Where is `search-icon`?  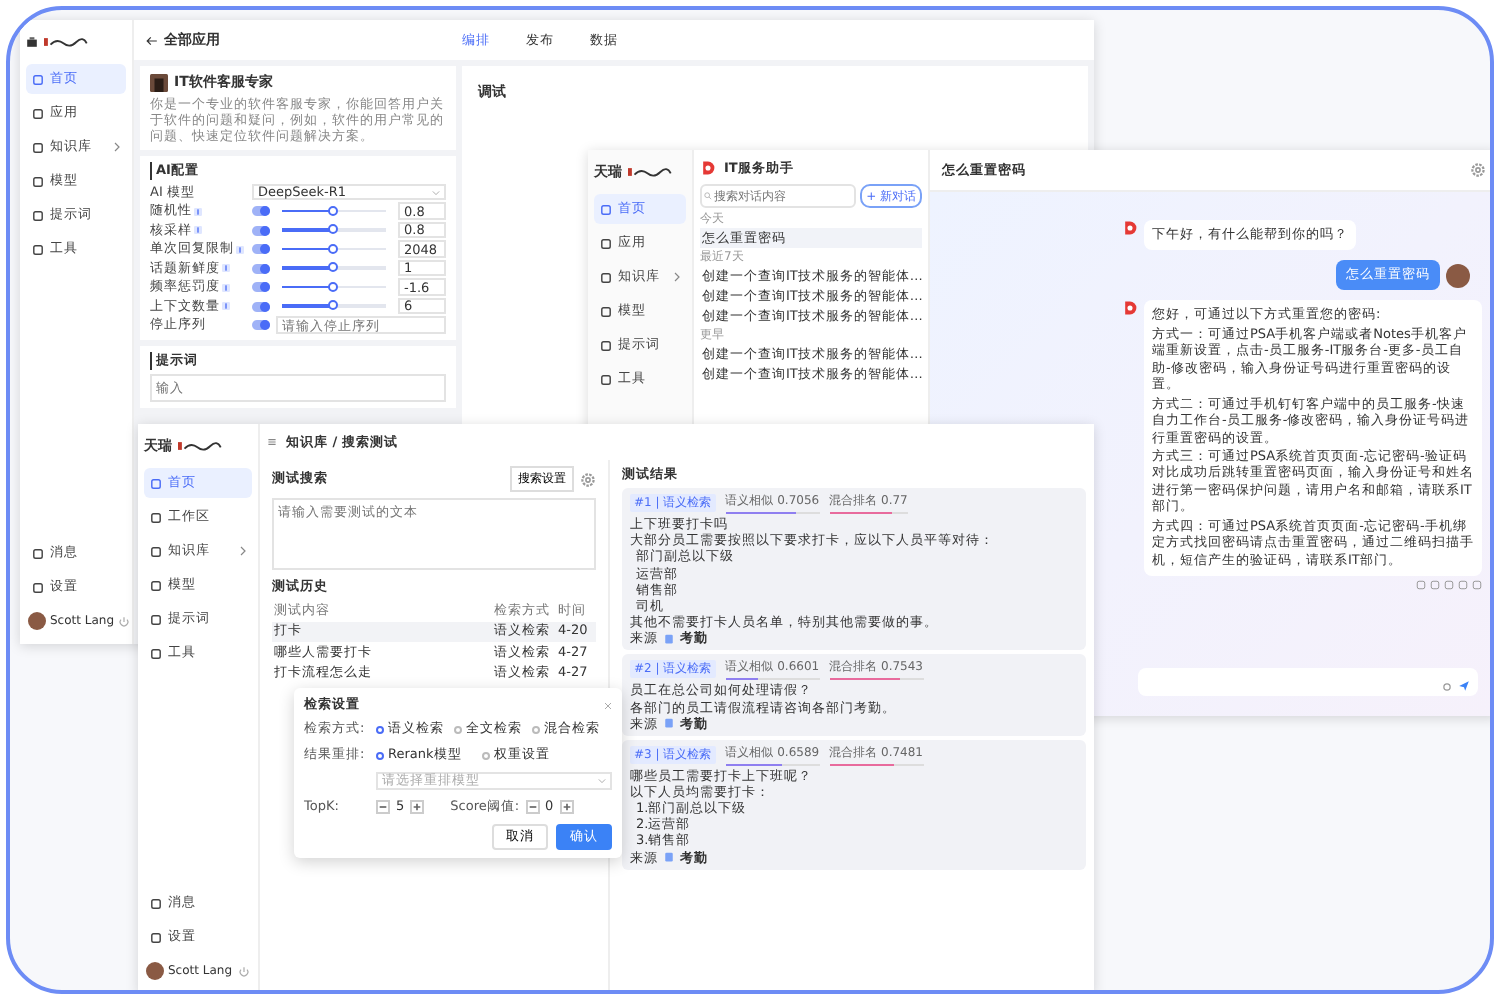
search-icon is located at coordinates (708, 196).